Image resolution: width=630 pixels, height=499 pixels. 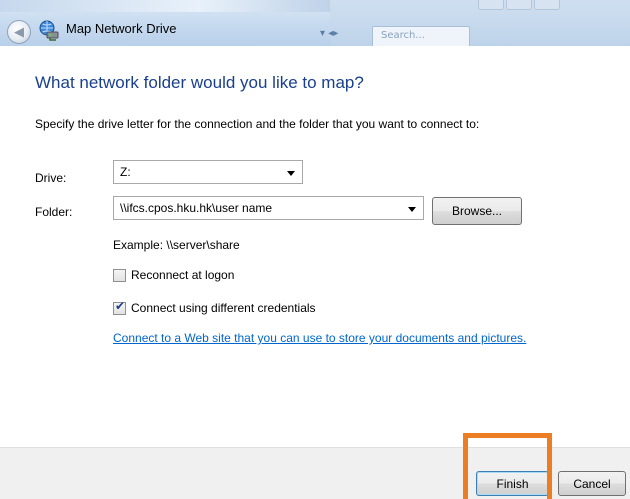 I want to click on different-credentials-label: Connect using different credentials, so click(x=223, y=308).